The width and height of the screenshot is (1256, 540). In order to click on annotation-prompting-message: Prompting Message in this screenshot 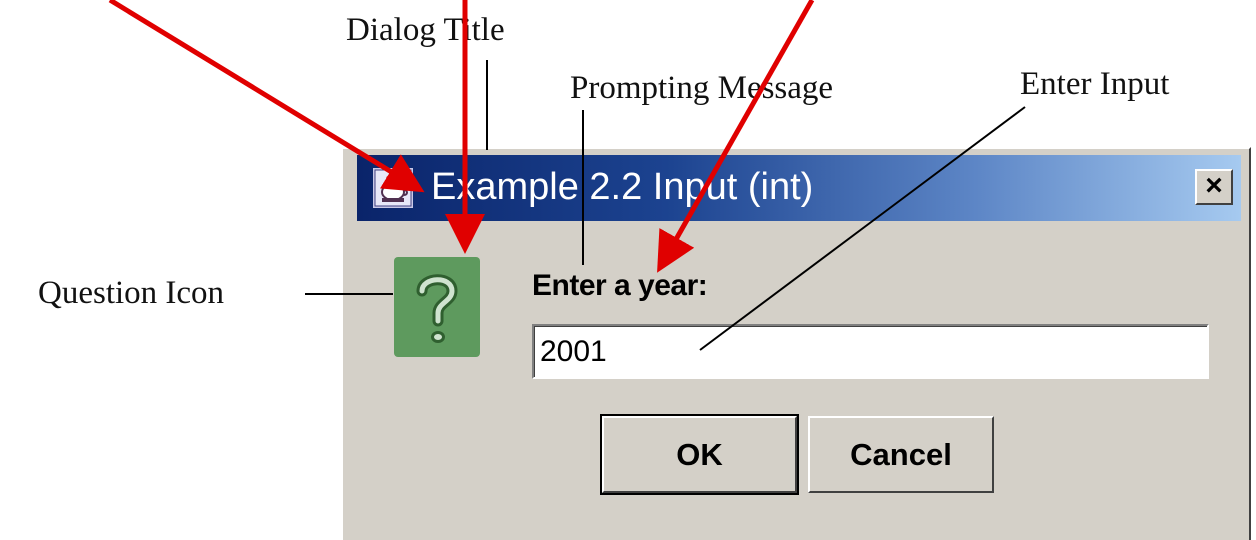, I will do `click(702, 88)`.